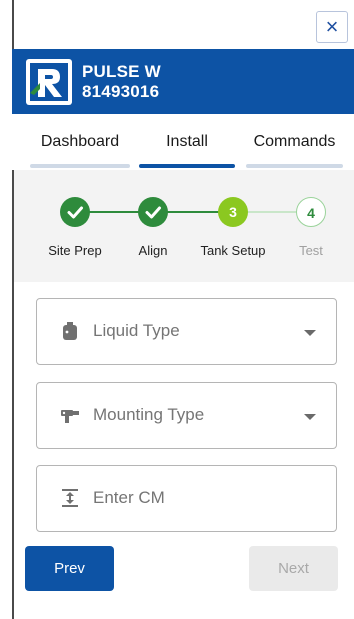  Describe the element at coordinates (129, 497) in the screenshot. I see `enter-cm-placeholder: Enter CM` at that location.